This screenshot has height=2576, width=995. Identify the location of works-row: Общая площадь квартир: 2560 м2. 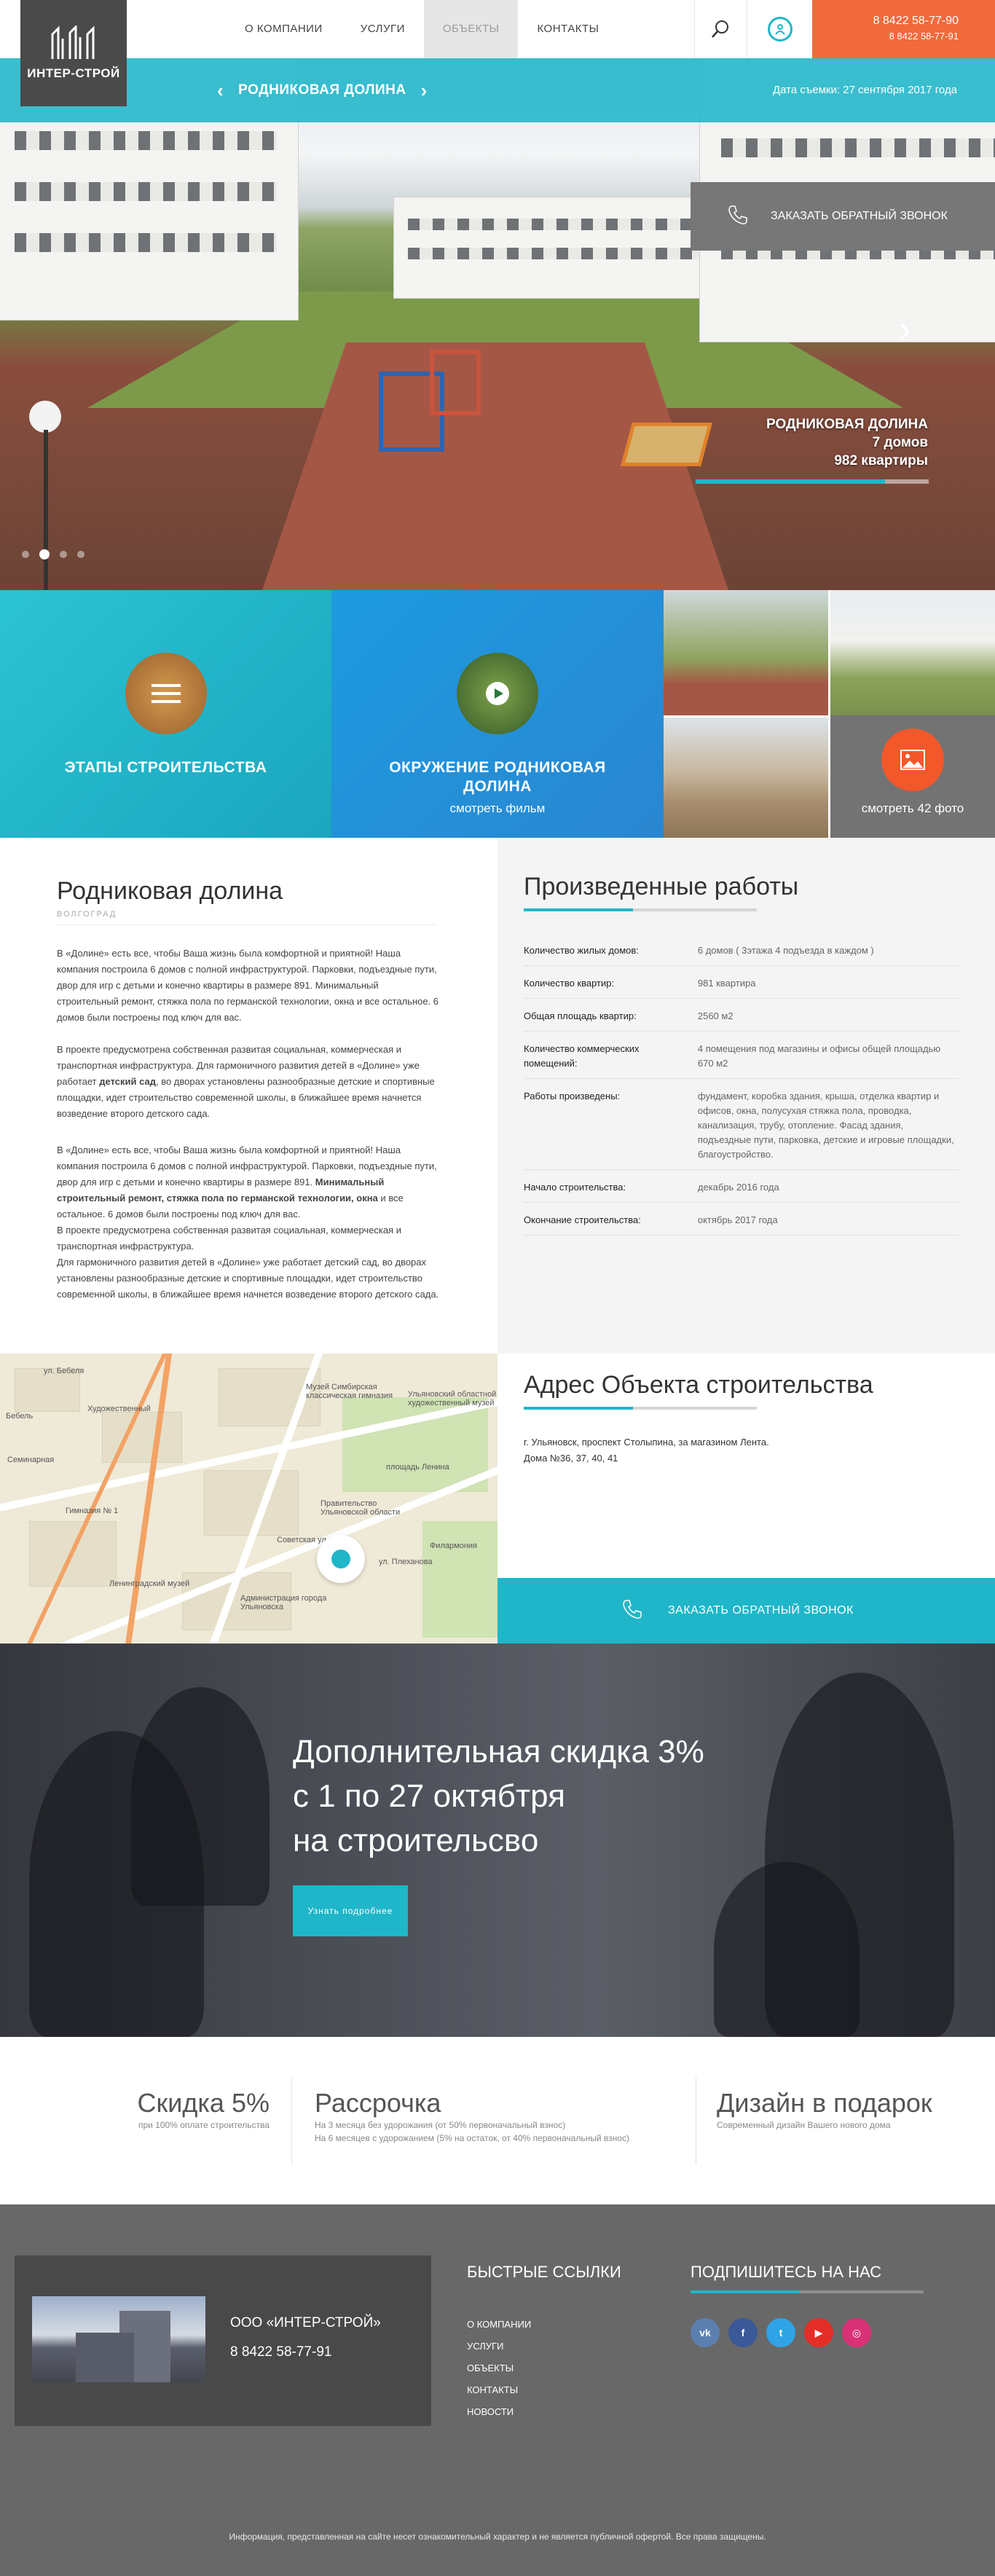
(741, 1015).